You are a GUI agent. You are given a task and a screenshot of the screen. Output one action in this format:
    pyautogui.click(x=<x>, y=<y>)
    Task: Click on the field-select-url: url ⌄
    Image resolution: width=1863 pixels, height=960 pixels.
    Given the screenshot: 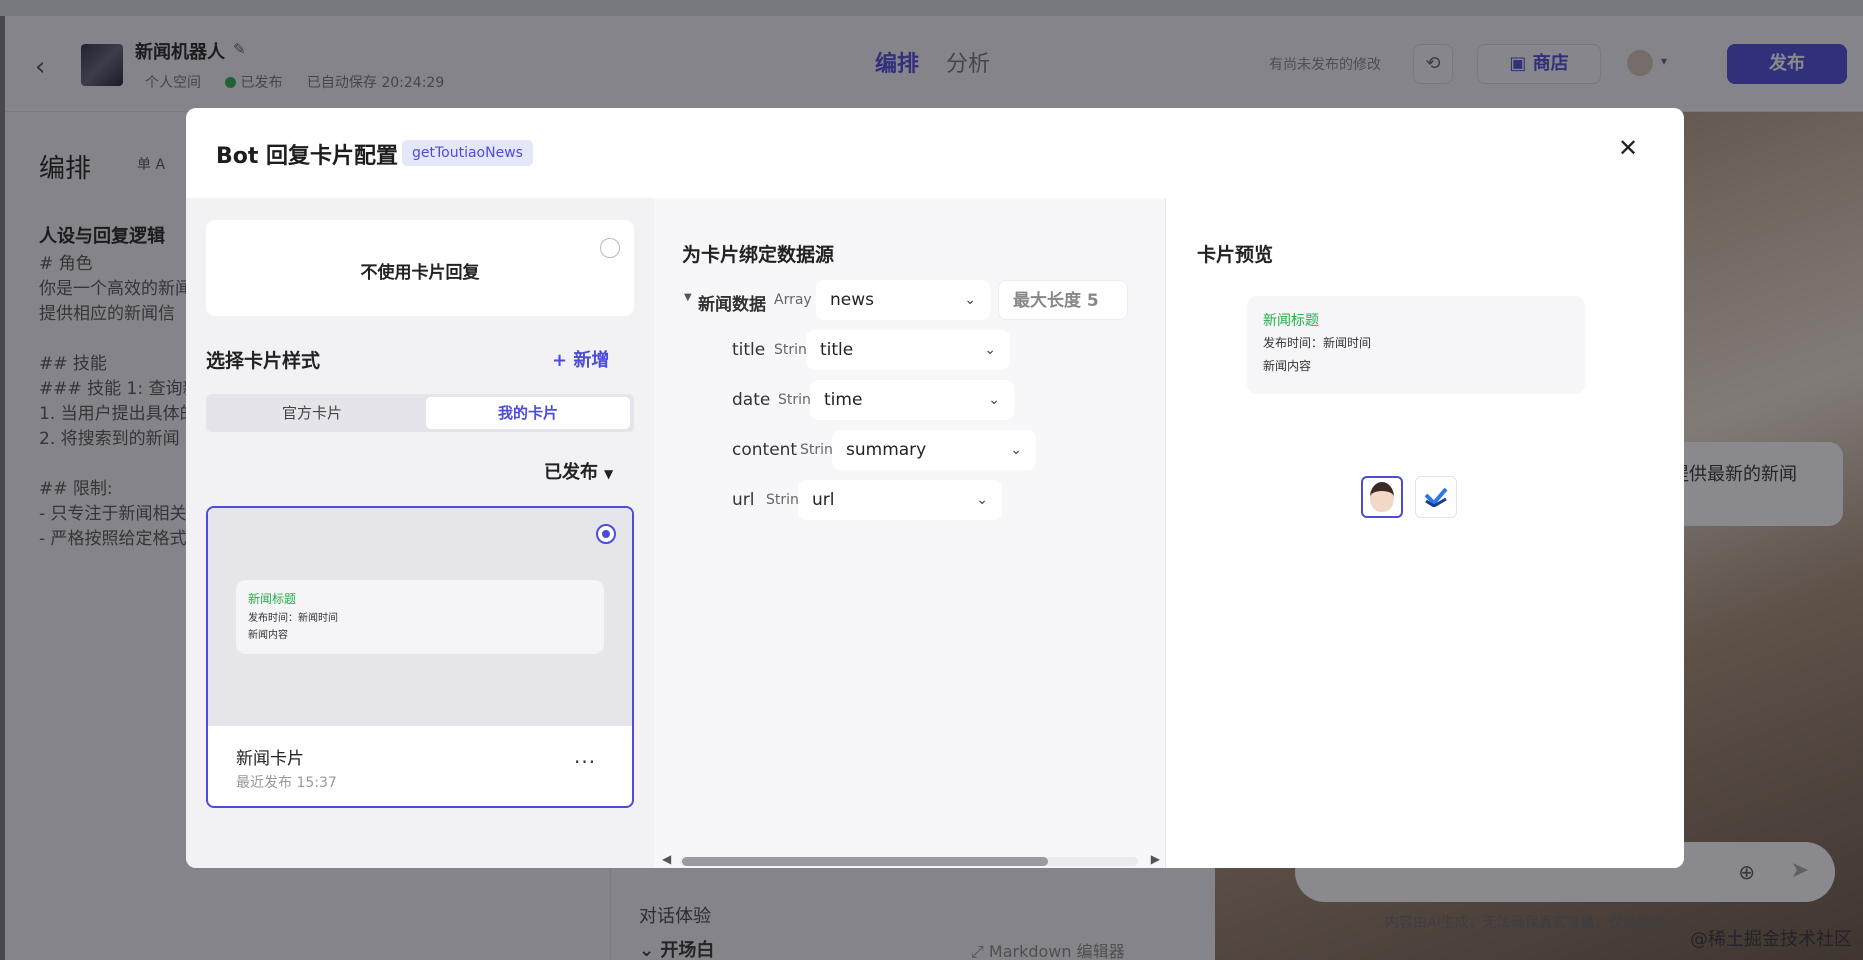 What is the action you would take?
    pyautogui.click(x=900, y=500)
    